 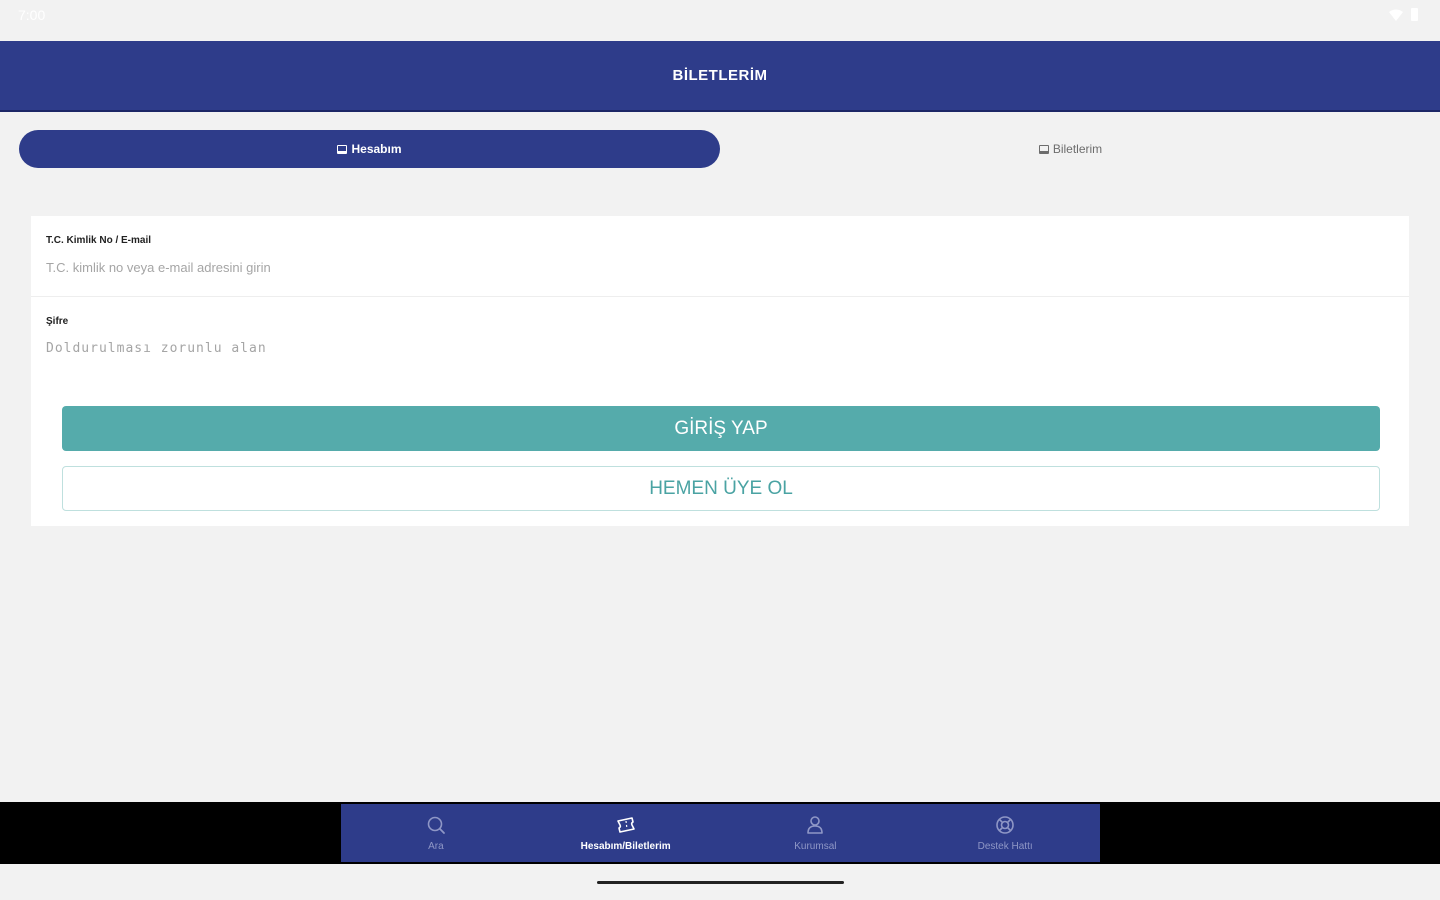 I want to click on tab-biletlerim: Biletlerim, so click(x=1070, y=149).